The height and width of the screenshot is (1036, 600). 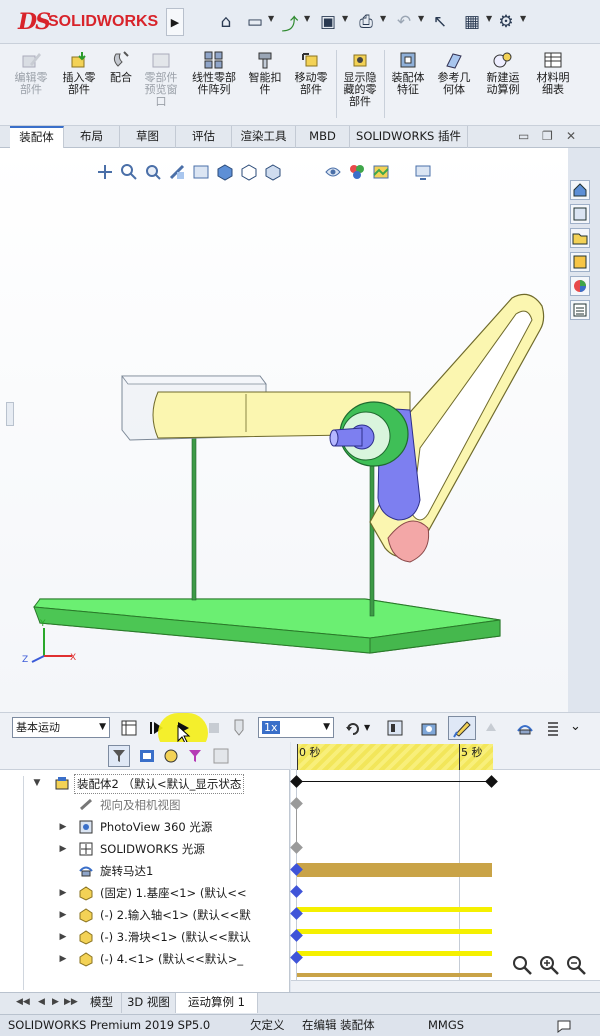 I want to click on tab-3d-views: 3D 视图, so click(x=149, y=1003).